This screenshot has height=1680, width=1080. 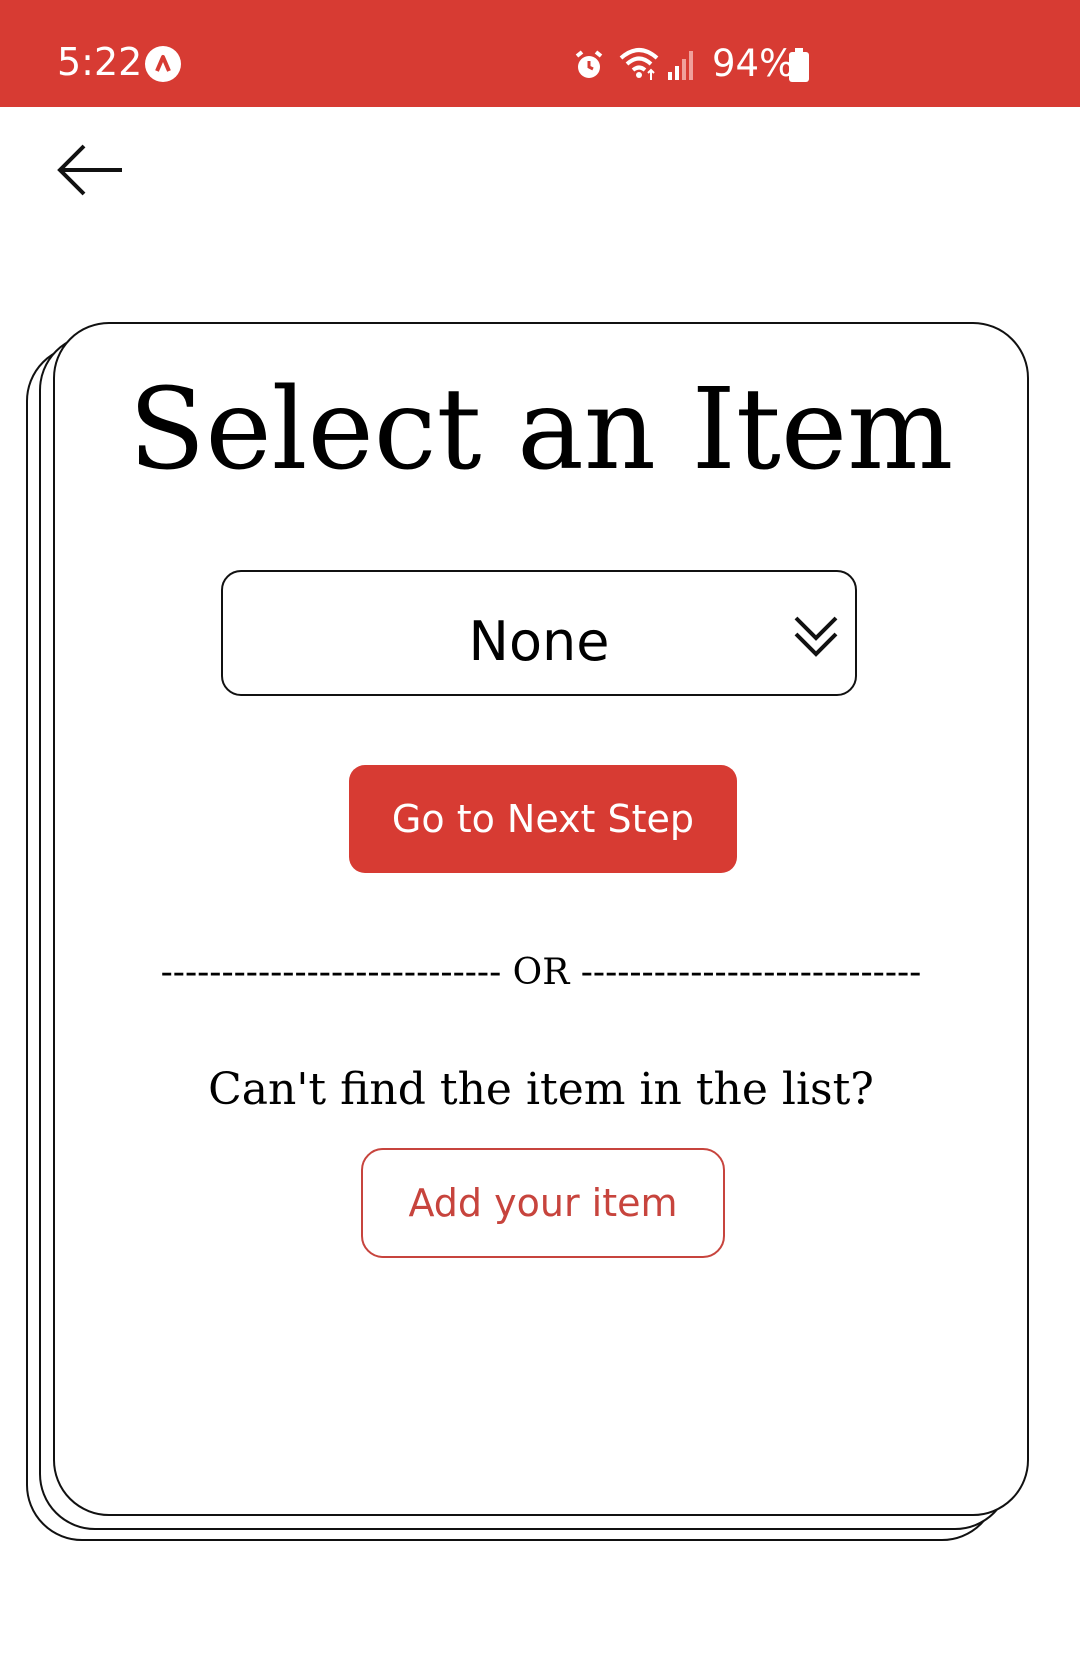 I want to click on signal-icon, so click(x=682, y=66).